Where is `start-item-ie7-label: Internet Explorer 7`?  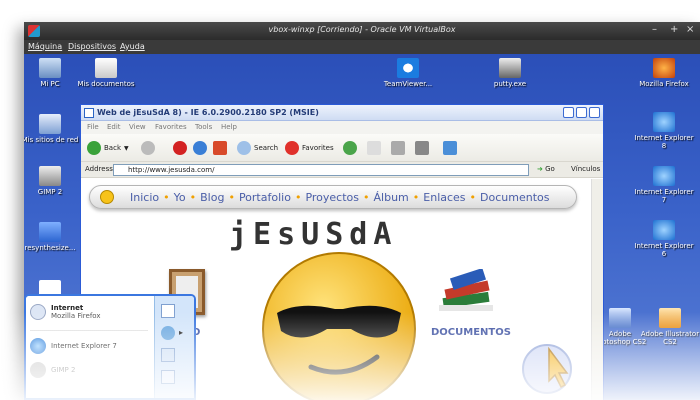
start-item-ie7-label: Internet Explorer 7 is located at coordinates (84, 346).